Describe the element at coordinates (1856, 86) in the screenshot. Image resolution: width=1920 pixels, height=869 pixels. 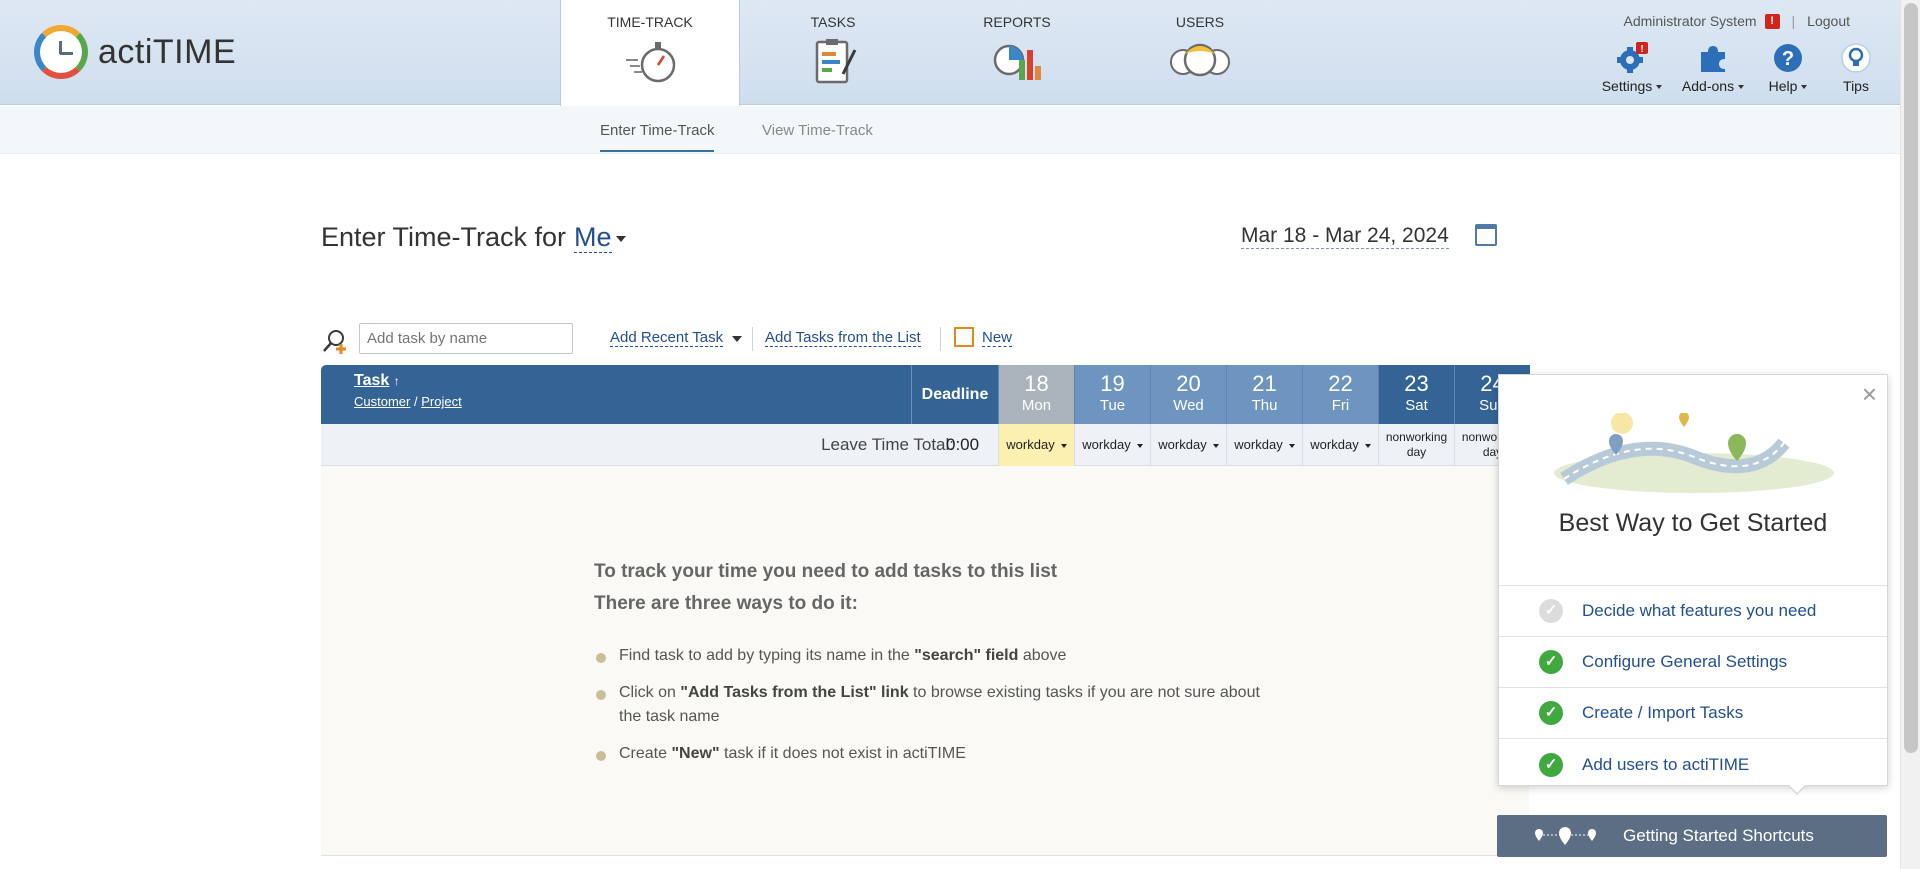
I see `tips-label: Tips` at that location.